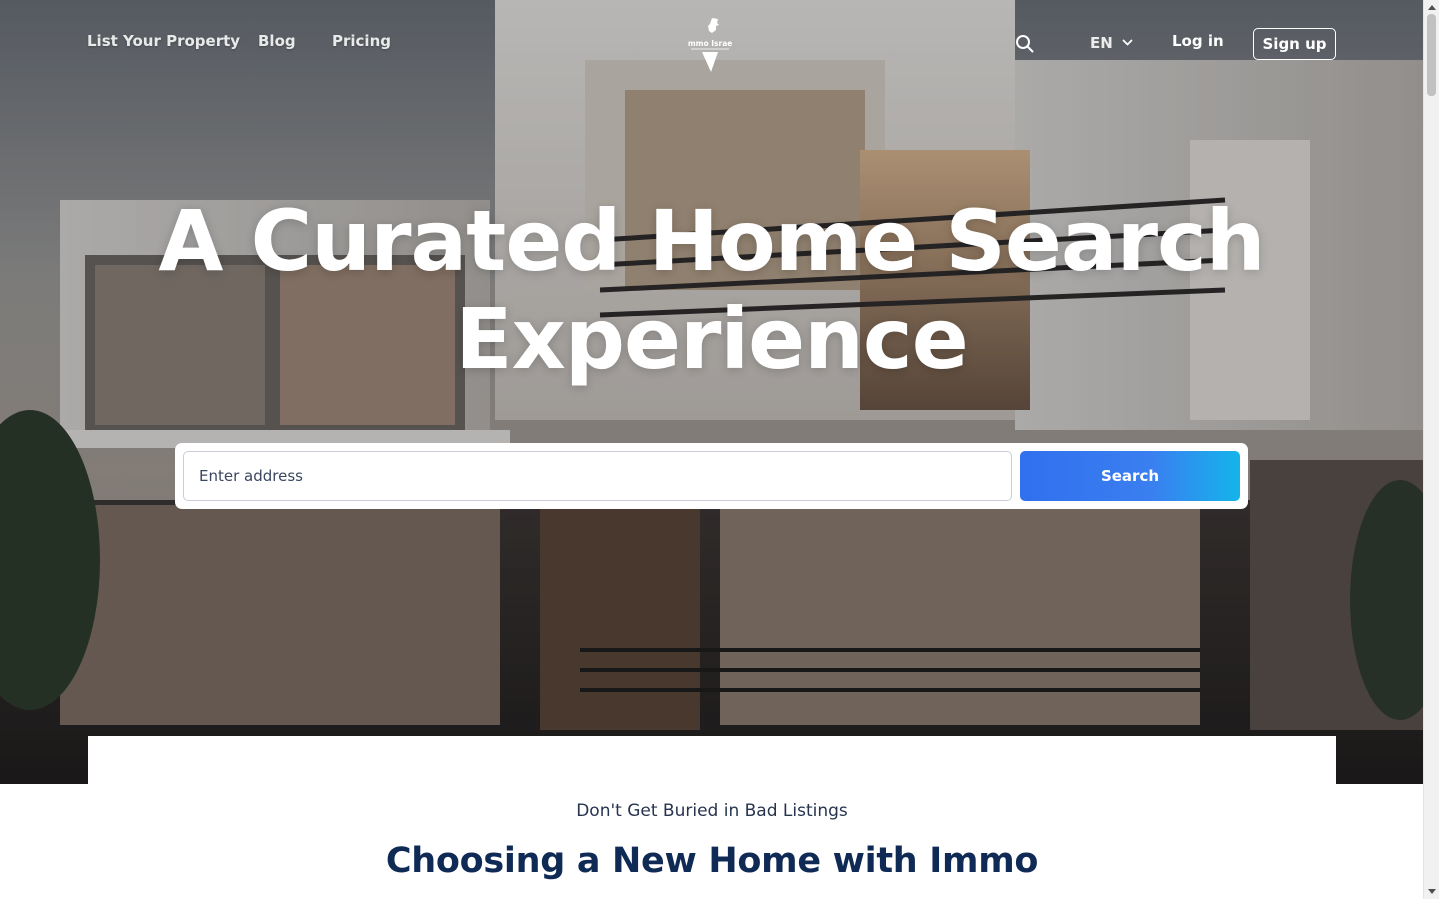 The width and height of the screenshot is (1439, 899). What do you see at coordinates (711, 241) in the screenshot?
I see `hero-headline-line1: A Curated Home Search` at bounding box center [711, 241].